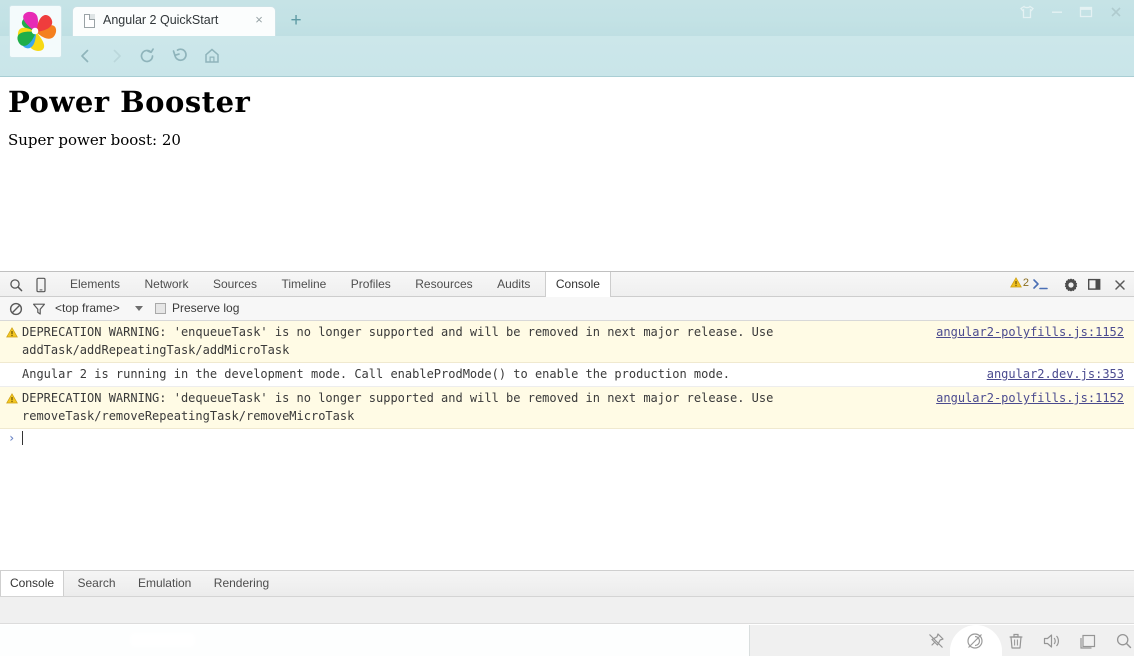  What do you see at coordinates (139, 308) in the screenshot?
I see `chevron-down-icon` at bounding box center [139, 308].